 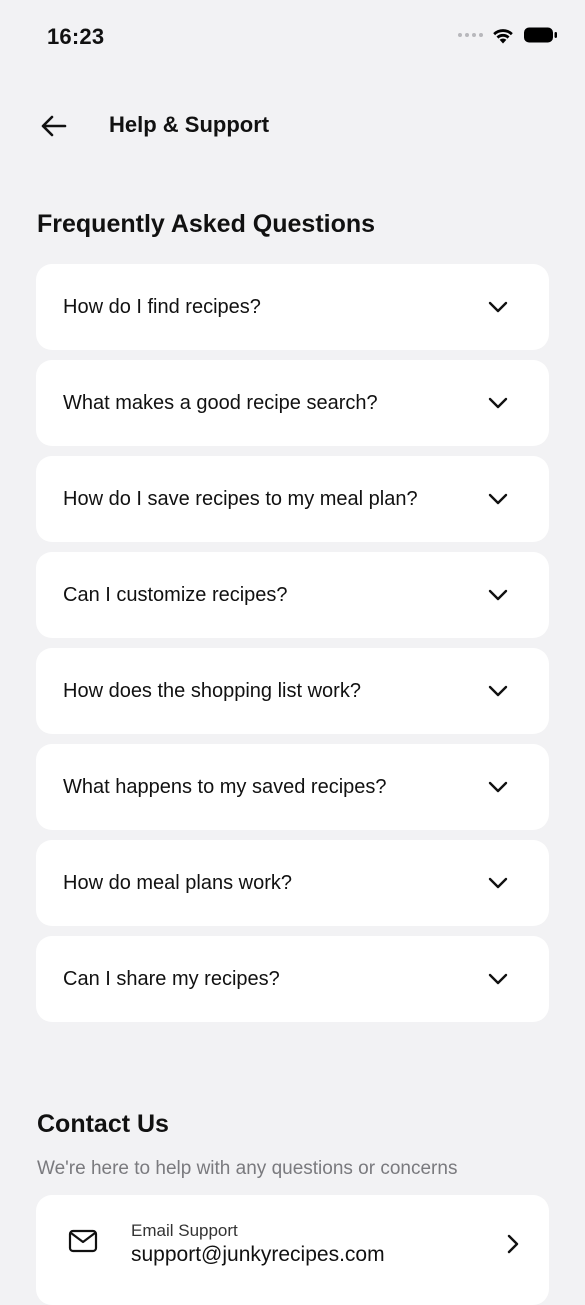 I want to click on wifi-icon, so click(x=503, y=36).